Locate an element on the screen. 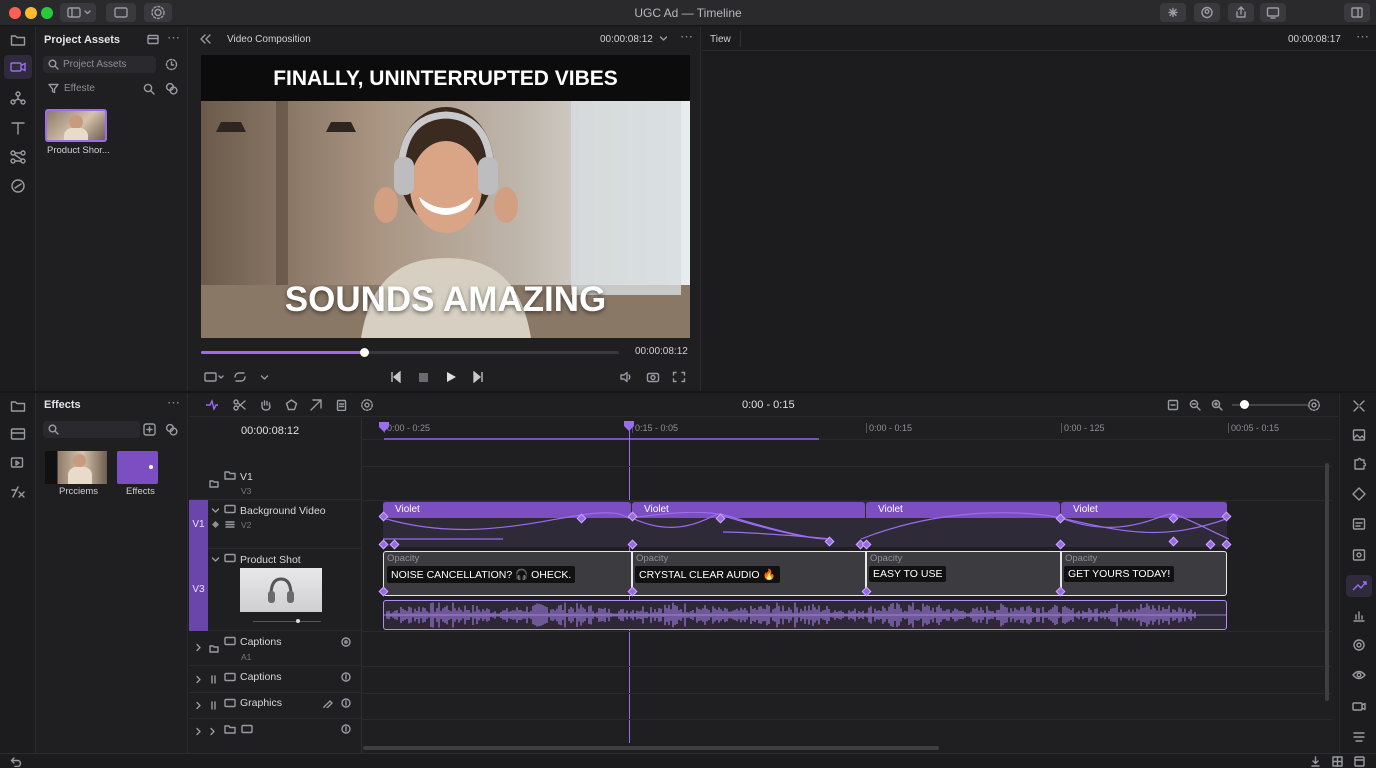 The height and width of the screenshot is (768, 1376). ruler-label-0: 0:00 - 0:25 is located at coordinates (407, 428).